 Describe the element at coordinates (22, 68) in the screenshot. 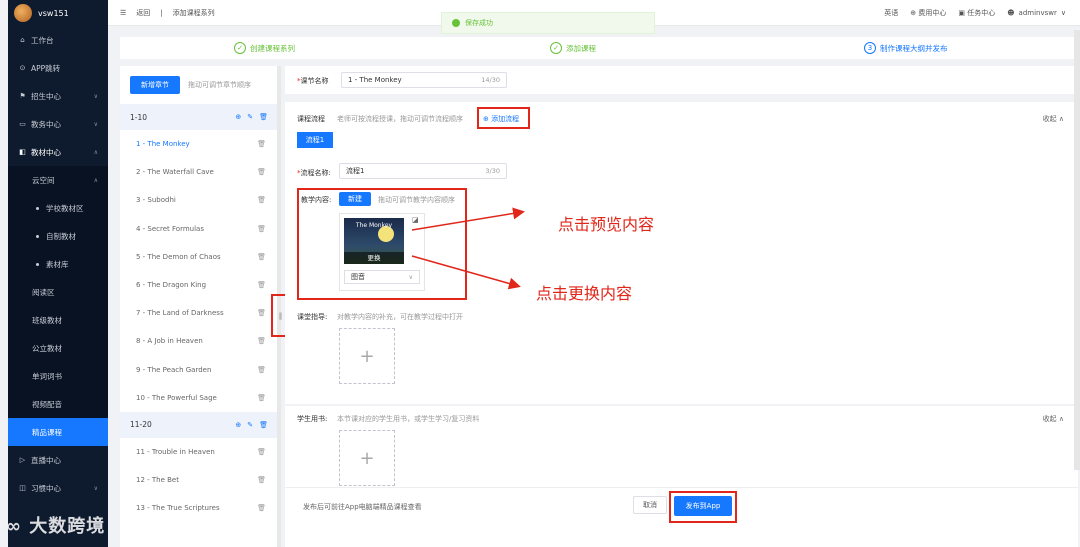

I see `app-icon: ⊙` at that location.